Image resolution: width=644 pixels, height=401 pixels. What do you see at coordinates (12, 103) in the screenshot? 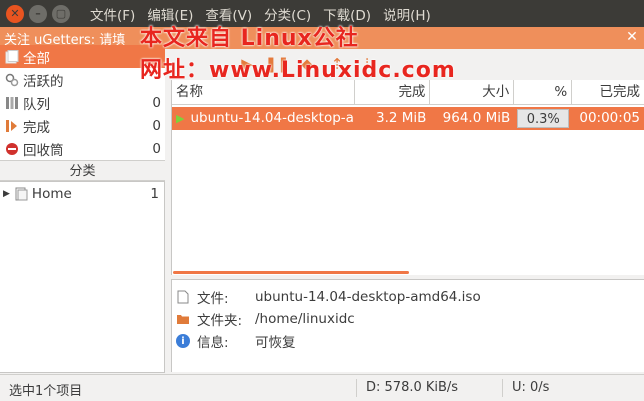
I see `queue-icon` at bounding box center [12, 103].